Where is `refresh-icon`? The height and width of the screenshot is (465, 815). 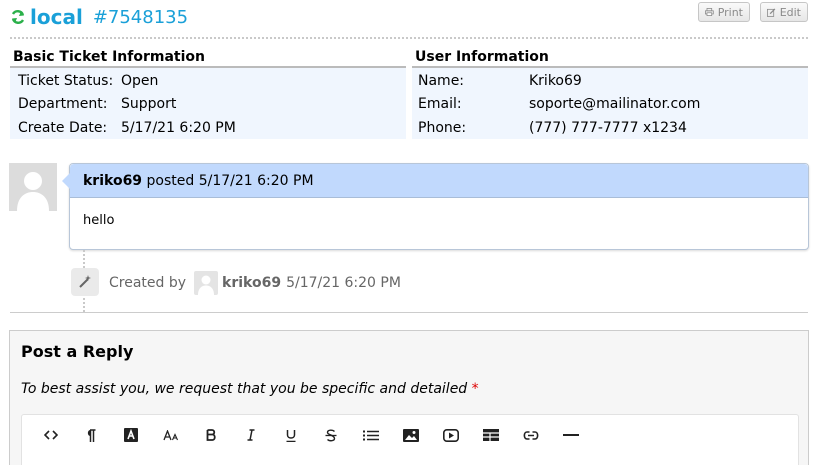 refresh-icon is located at coordinates (18, 17).